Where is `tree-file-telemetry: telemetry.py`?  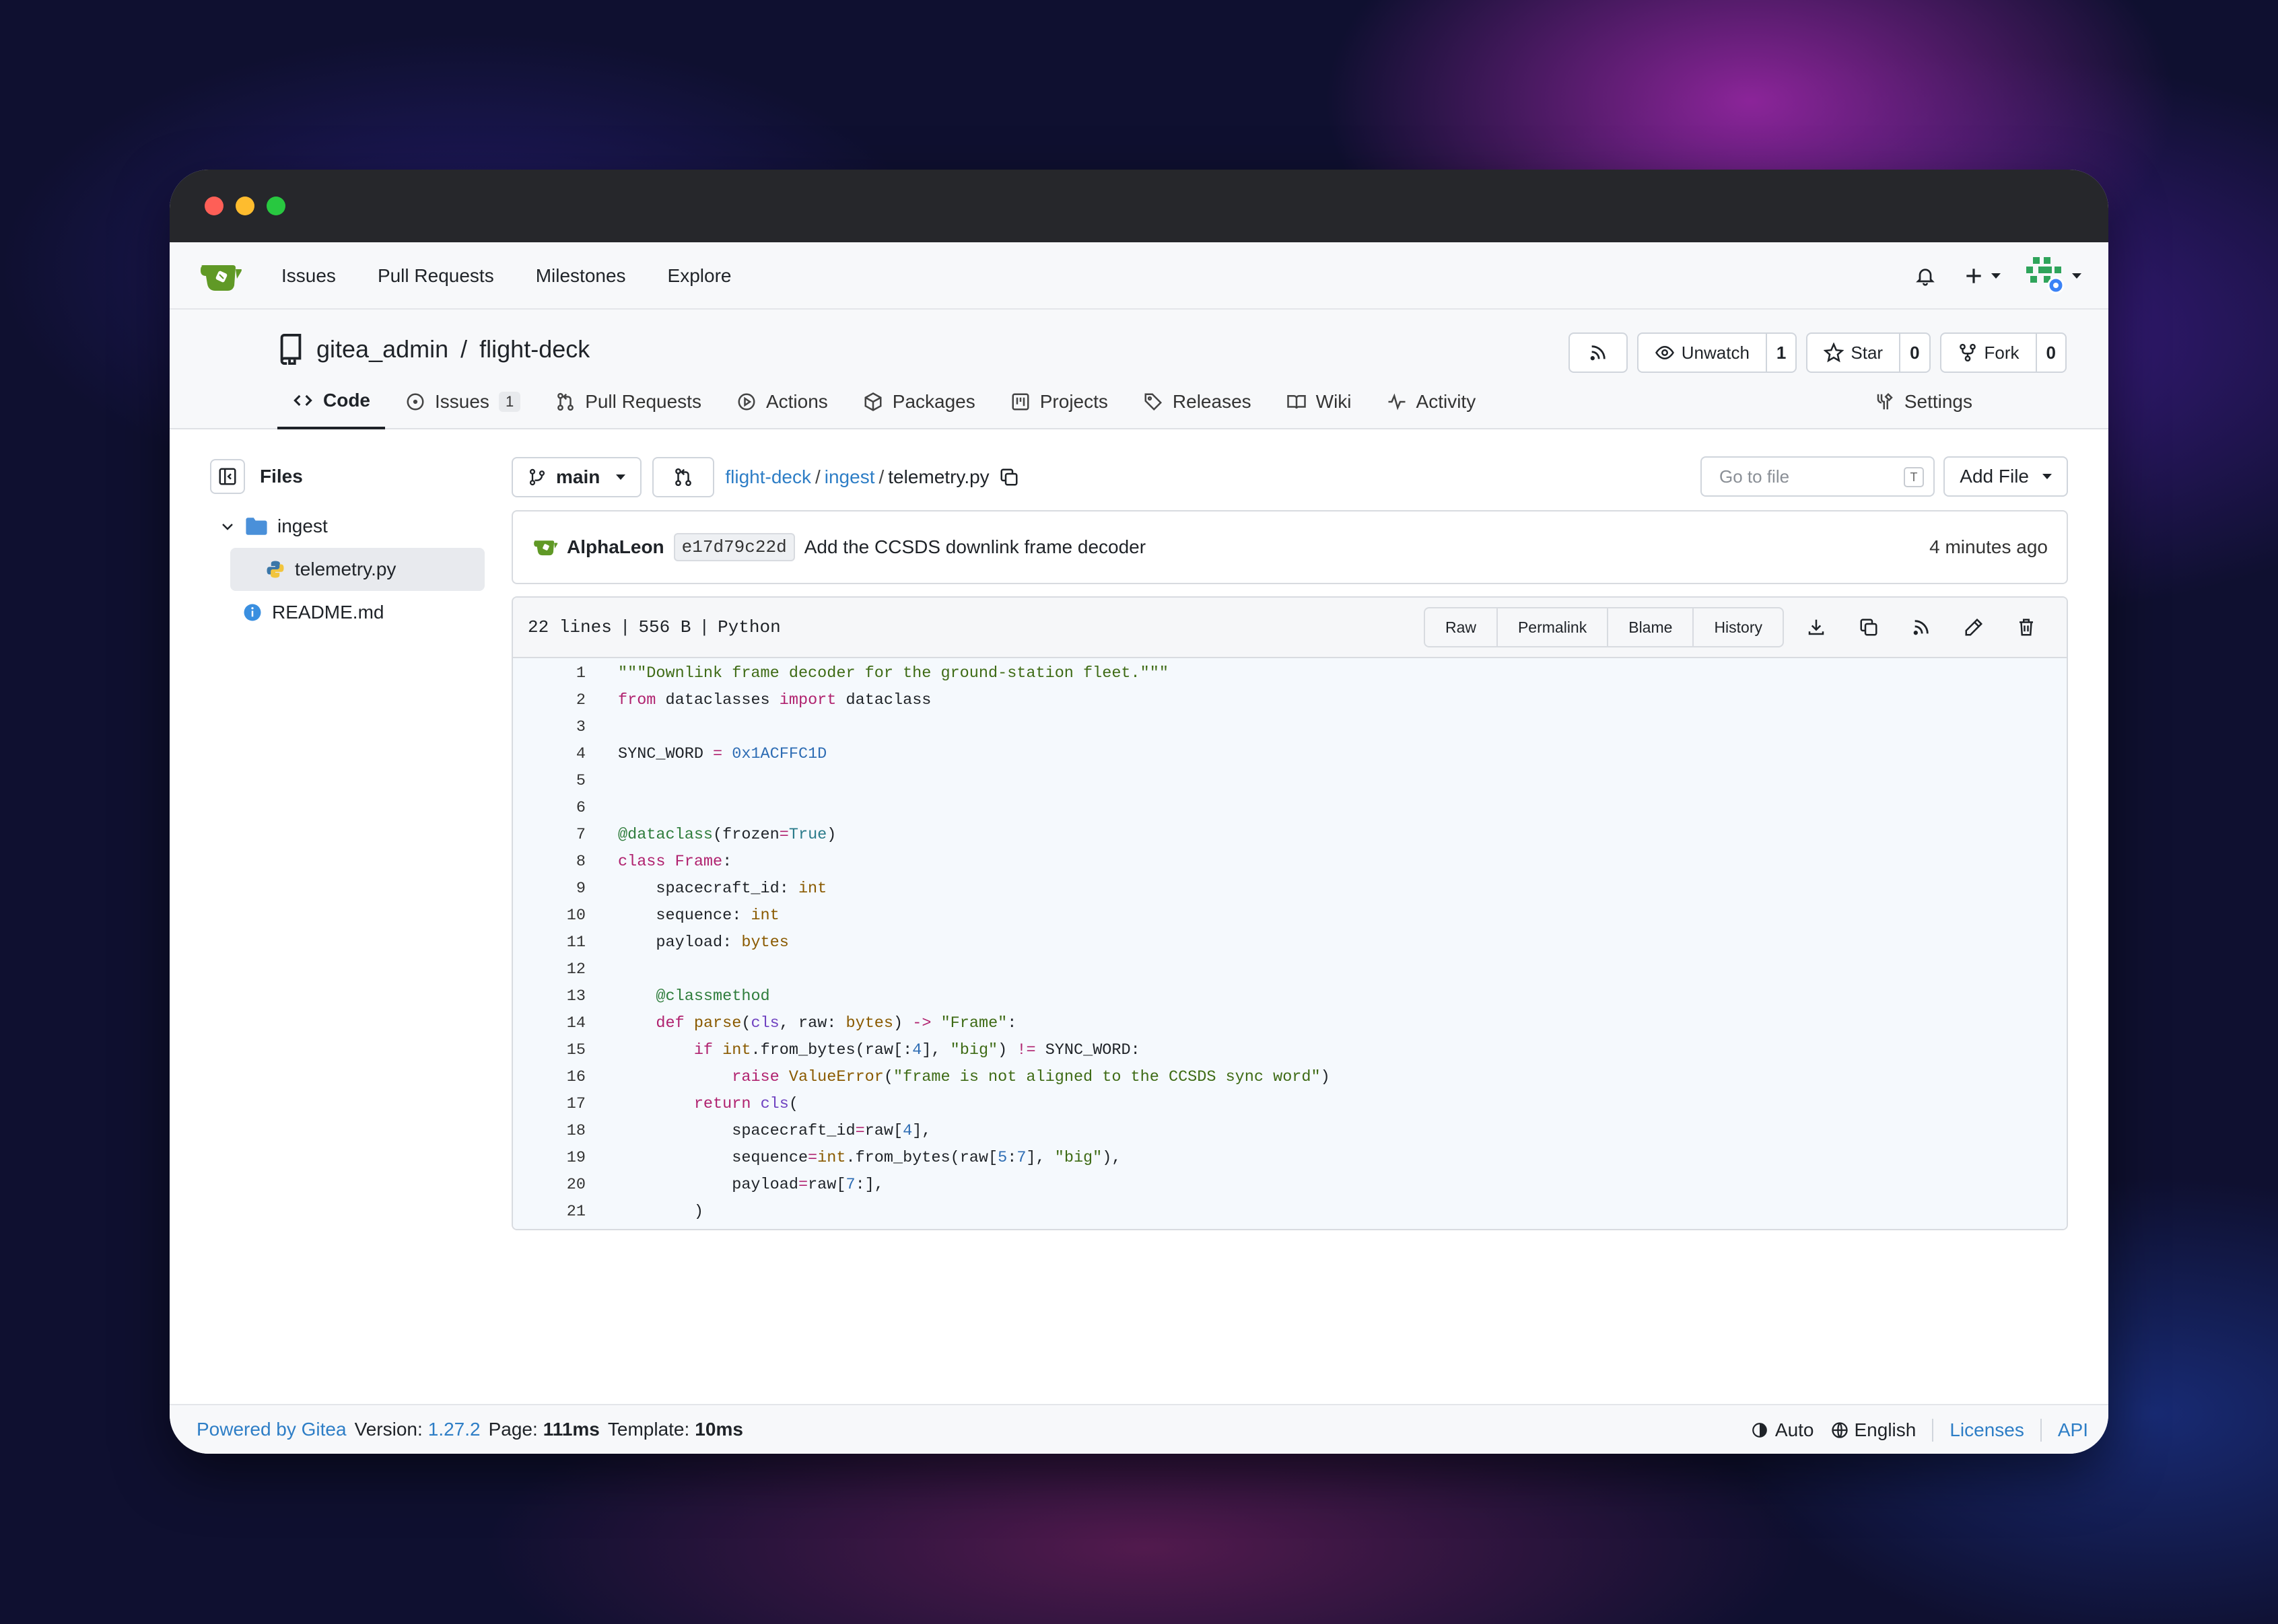
tree-file-telemetry: telemetry.py is located at coordinates (357, 569).